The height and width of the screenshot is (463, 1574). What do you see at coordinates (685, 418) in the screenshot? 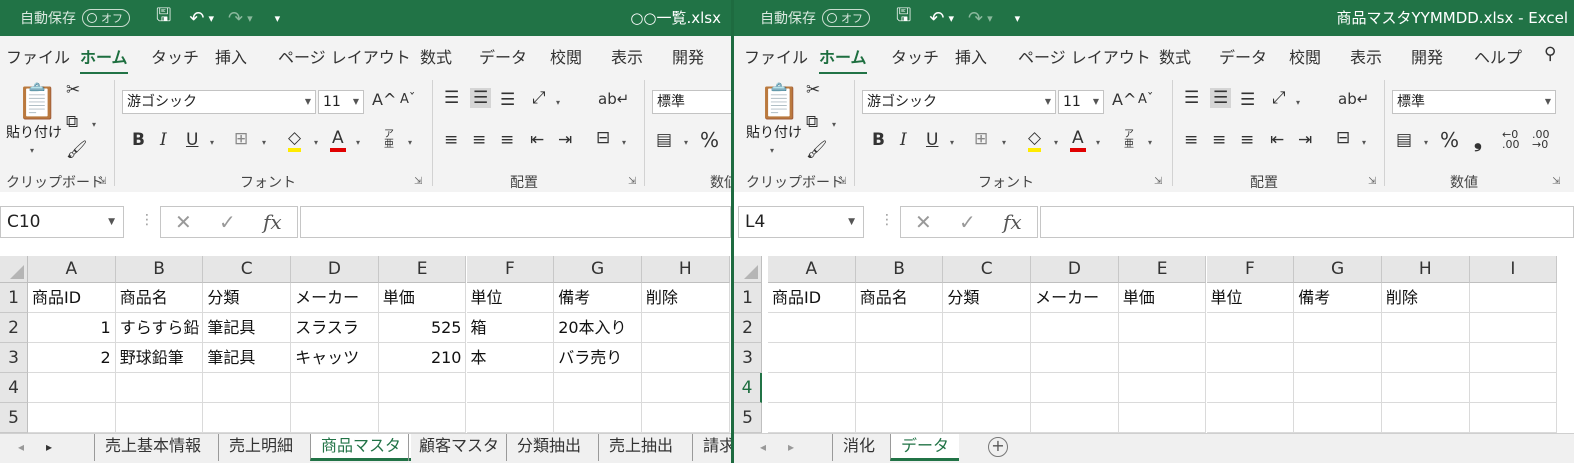
I see `cell-h5` at bounding box center [685, 418].